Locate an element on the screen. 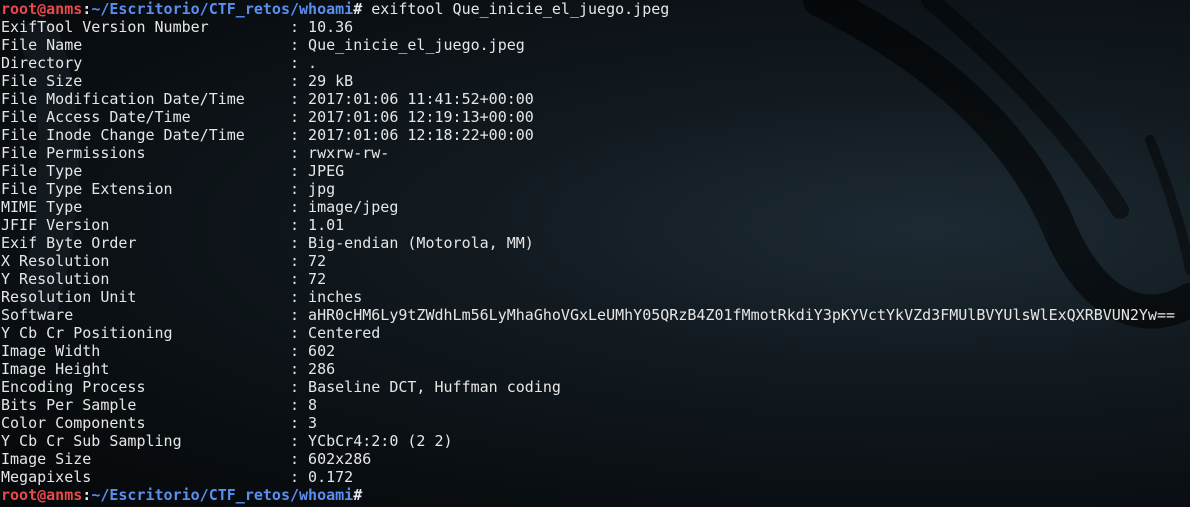  exif-value: : jpg is located at coordinates (313, 189).